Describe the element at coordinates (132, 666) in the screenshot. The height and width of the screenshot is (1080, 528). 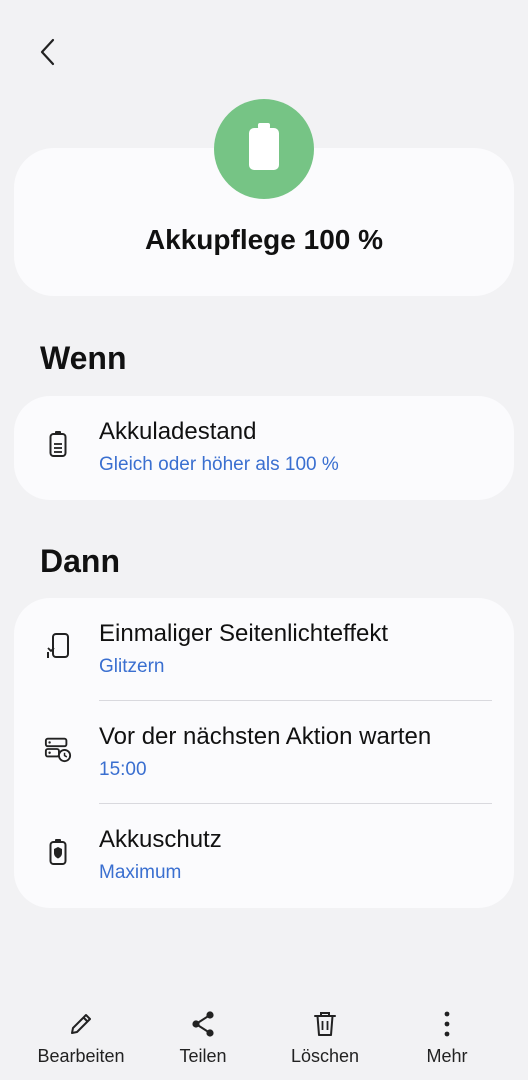
I see `action-value: Glitzern` at that location.